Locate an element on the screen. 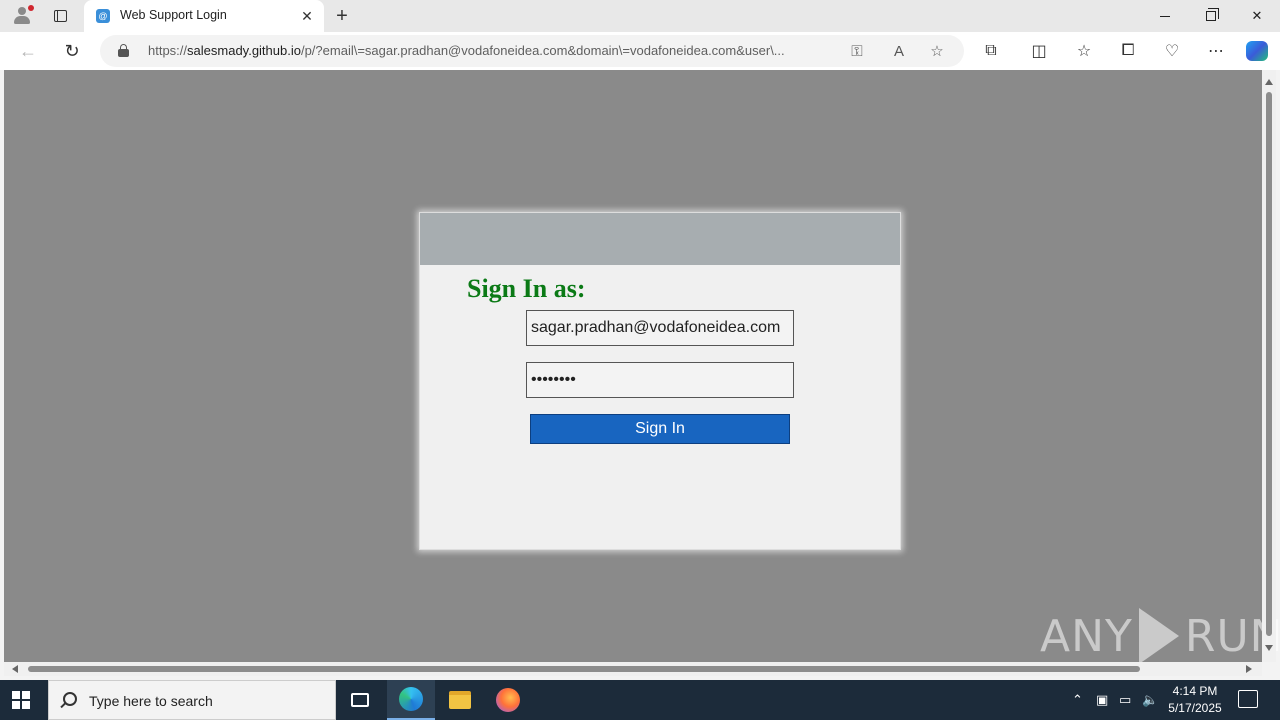 The height and width of the screenshot is (720, 1280). sign-in-button: Sign In is located at coordinates (660, 429).